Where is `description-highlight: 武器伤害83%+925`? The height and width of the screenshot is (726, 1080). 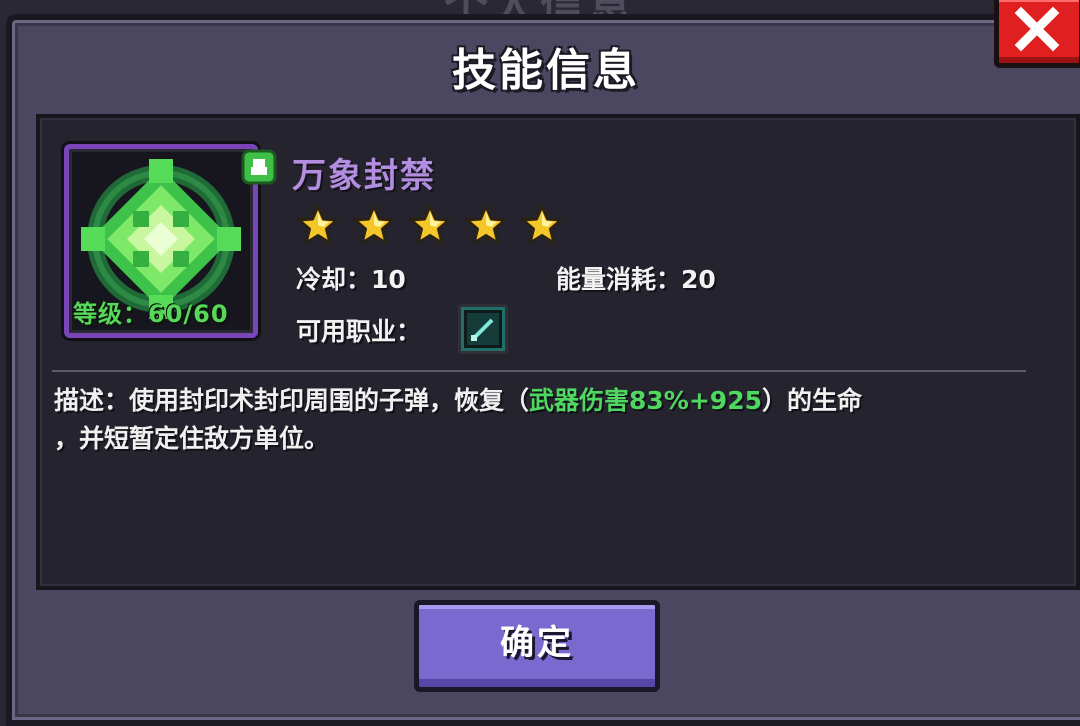
description-highlight: 武器伤害83%+925 is located at coordinates (645, 400).